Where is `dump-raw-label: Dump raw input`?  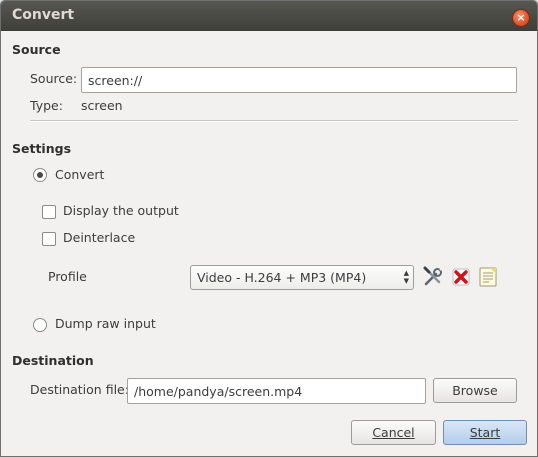
dump-raw-label: Dump raw input is located at coordinates (105, 323).